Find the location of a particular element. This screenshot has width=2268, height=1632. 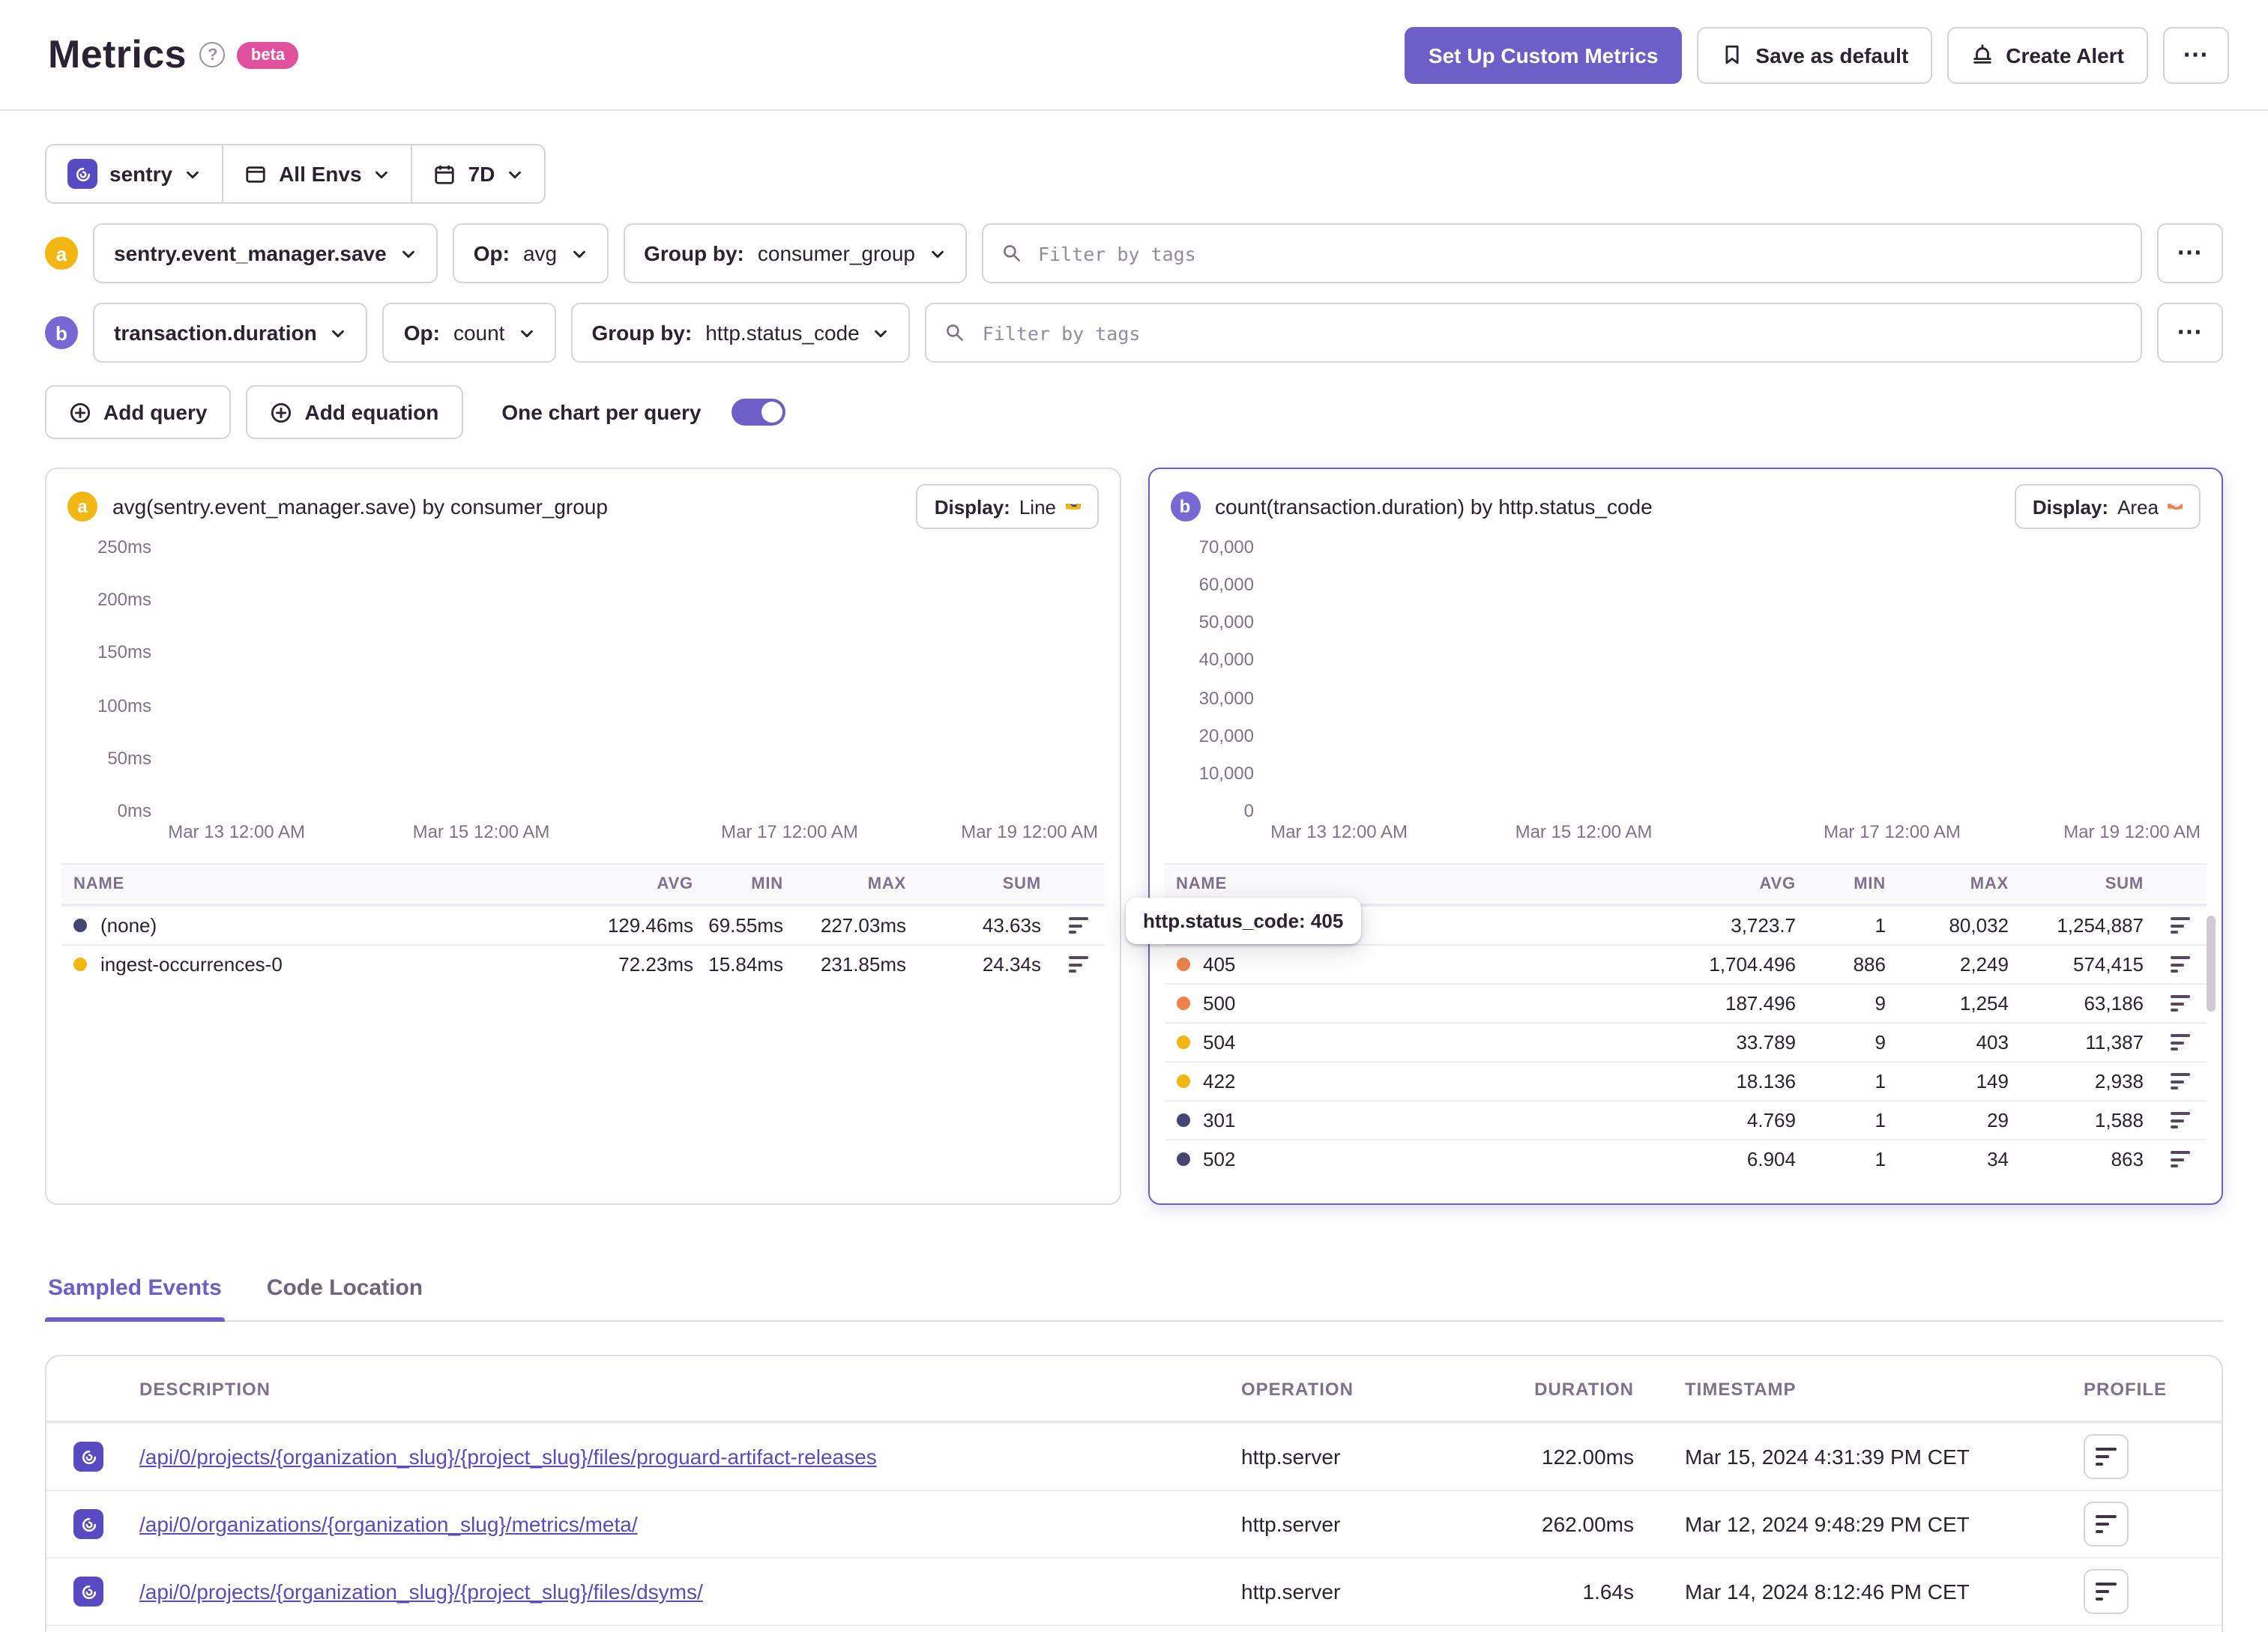

environment-selector: All Envs is located at coordinates (316, 173).